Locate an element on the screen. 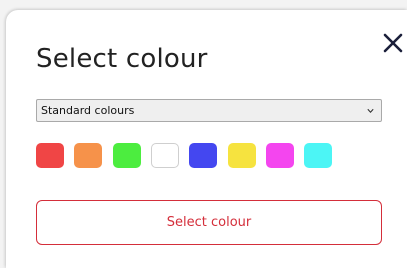 Image resolution: width=407 pixels, height=268 pixels. swatch-red is located at coordinates (50, 155).